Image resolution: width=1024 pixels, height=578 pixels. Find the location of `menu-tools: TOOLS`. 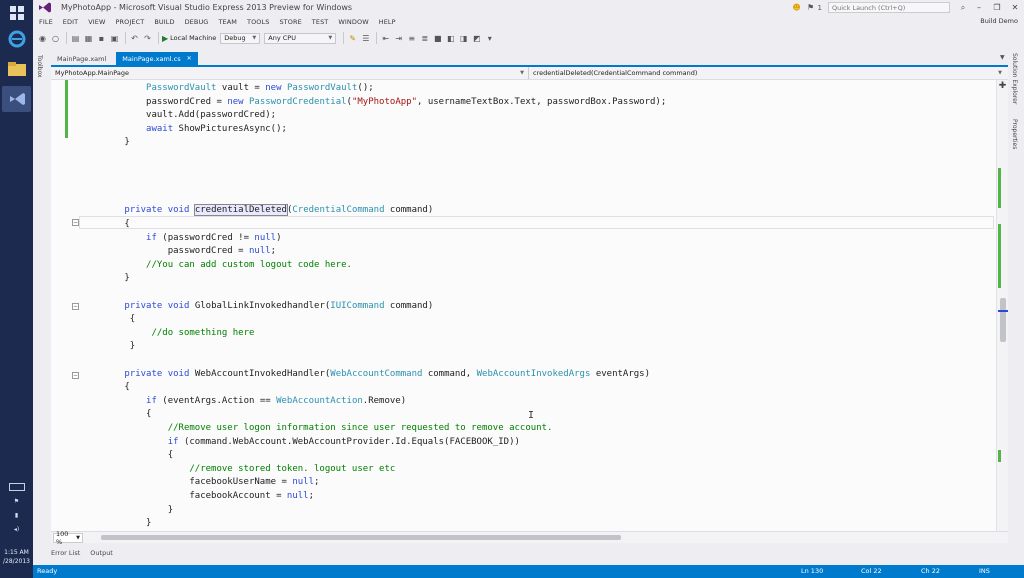

menu-tools: TOOLS is located at coordinates (258, 22).